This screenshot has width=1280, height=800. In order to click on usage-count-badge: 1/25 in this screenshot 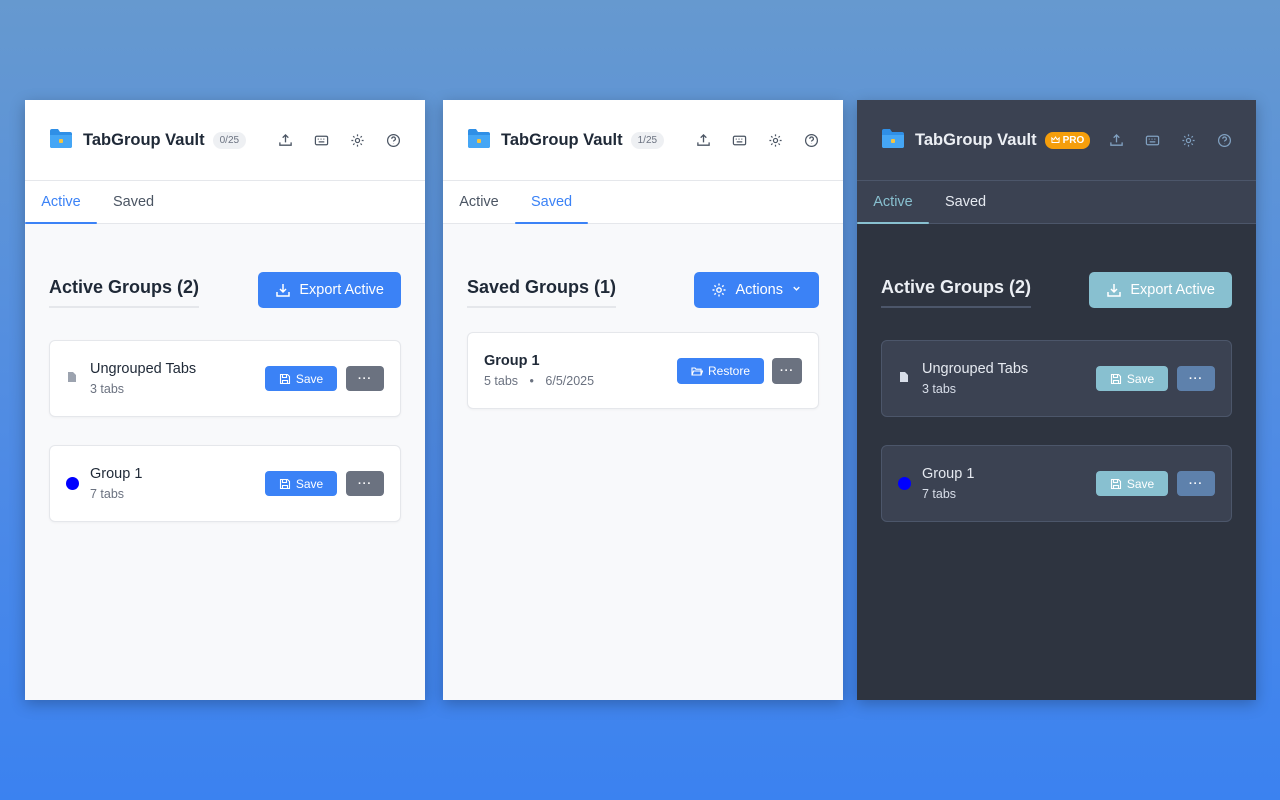, I will do `click(647, 140)`.